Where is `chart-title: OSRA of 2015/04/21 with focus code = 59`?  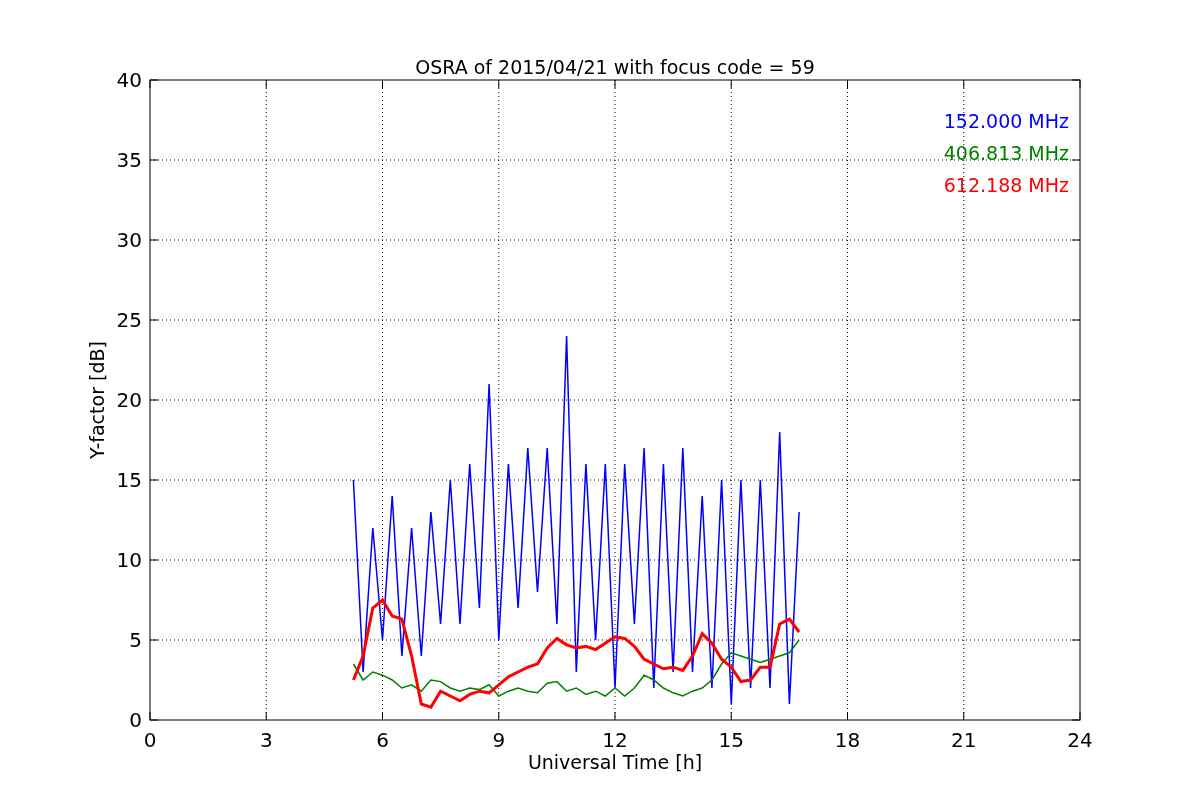 chart-title: OSRA of 2015/04/21 with focus code = 59 is located at coordinates (615, 67).